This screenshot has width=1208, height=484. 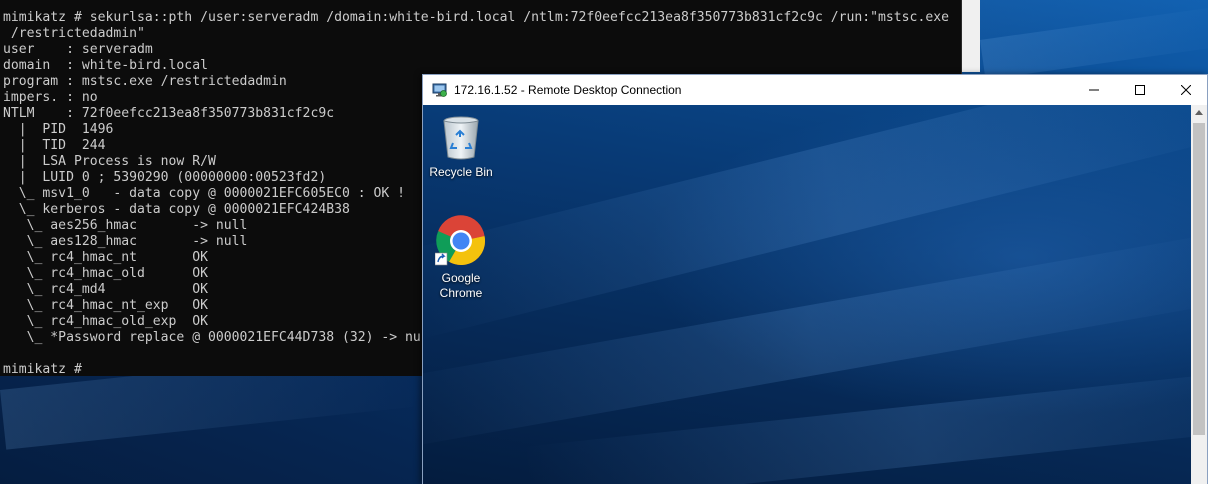 What do you see at coordinates (568, 90) in the screenshot?
I see `rdp-title: 172.16.1.52 - Remote Desktop Connection` at bounding box center [568, 90].